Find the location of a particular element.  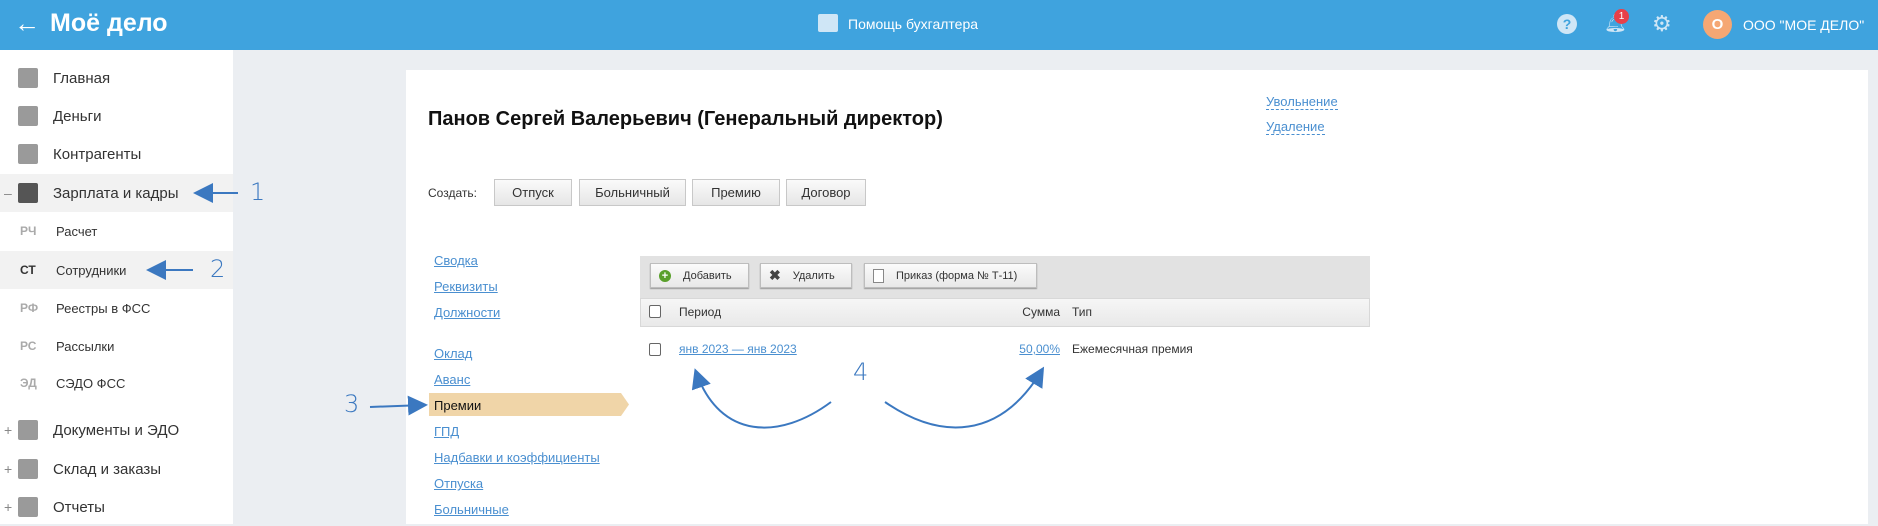

annotation-3: 3 is located at coordinates (352, 404).